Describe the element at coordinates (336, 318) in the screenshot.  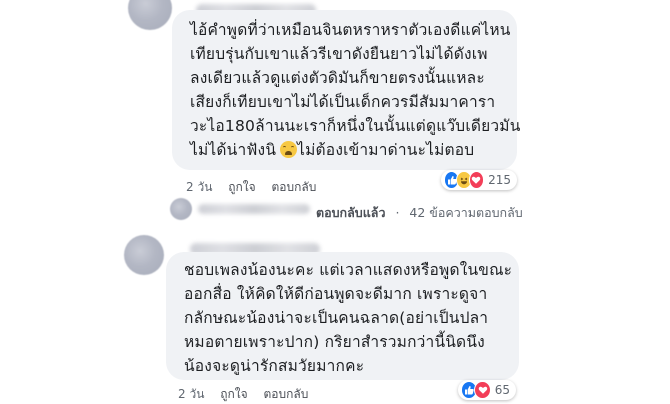
I see `comment-text-line: กลักษณะน้องน่าจะเป็นคนฉลาด(อย่าเป็นปลา` at that location.